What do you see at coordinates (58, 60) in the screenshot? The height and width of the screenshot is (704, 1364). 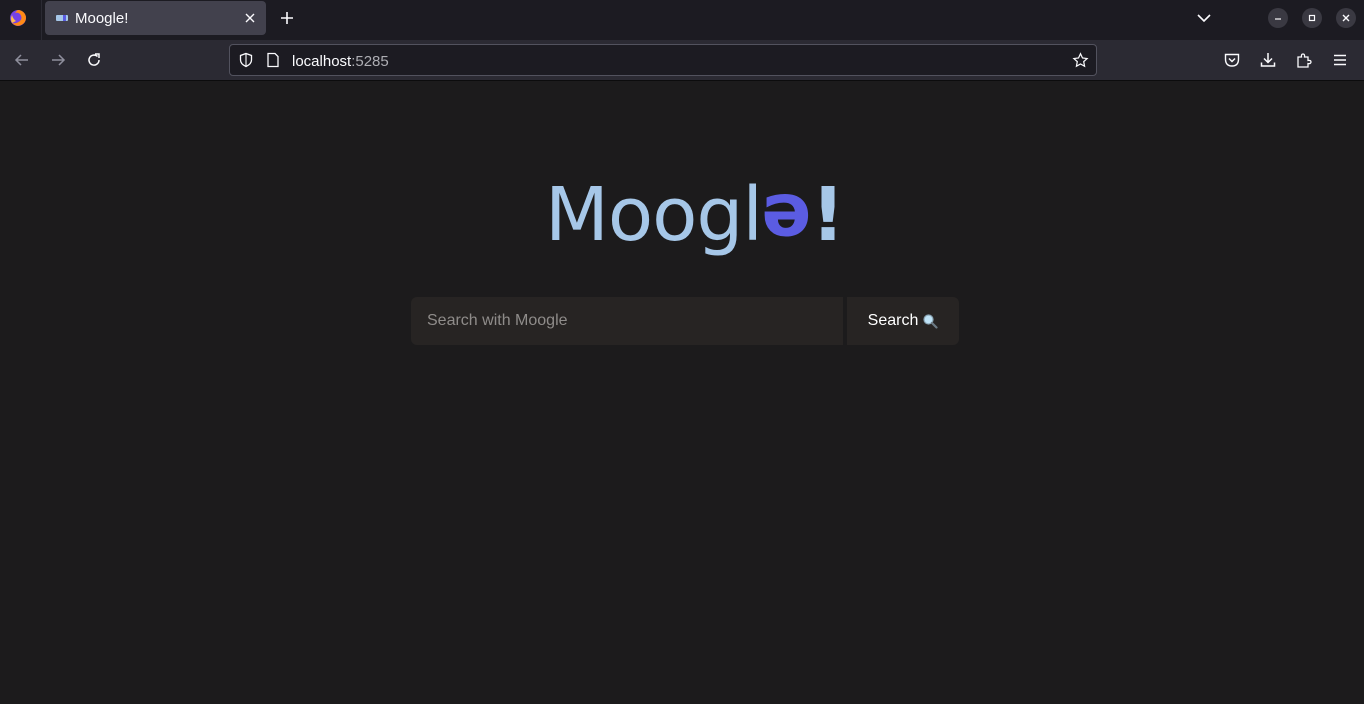 I see `arrow-right-icon` at bounding box center [58, 60].